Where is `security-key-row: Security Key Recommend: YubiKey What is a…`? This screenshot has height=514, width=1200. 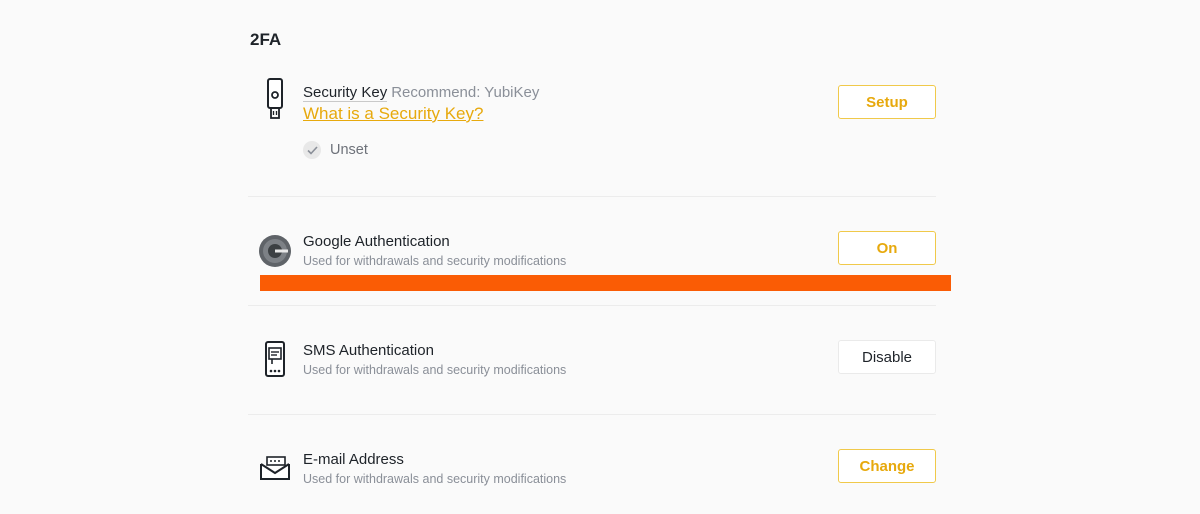 security-key-row: Security Key Recommend: YubiKey What is a… is located at coordinates (592, 129).